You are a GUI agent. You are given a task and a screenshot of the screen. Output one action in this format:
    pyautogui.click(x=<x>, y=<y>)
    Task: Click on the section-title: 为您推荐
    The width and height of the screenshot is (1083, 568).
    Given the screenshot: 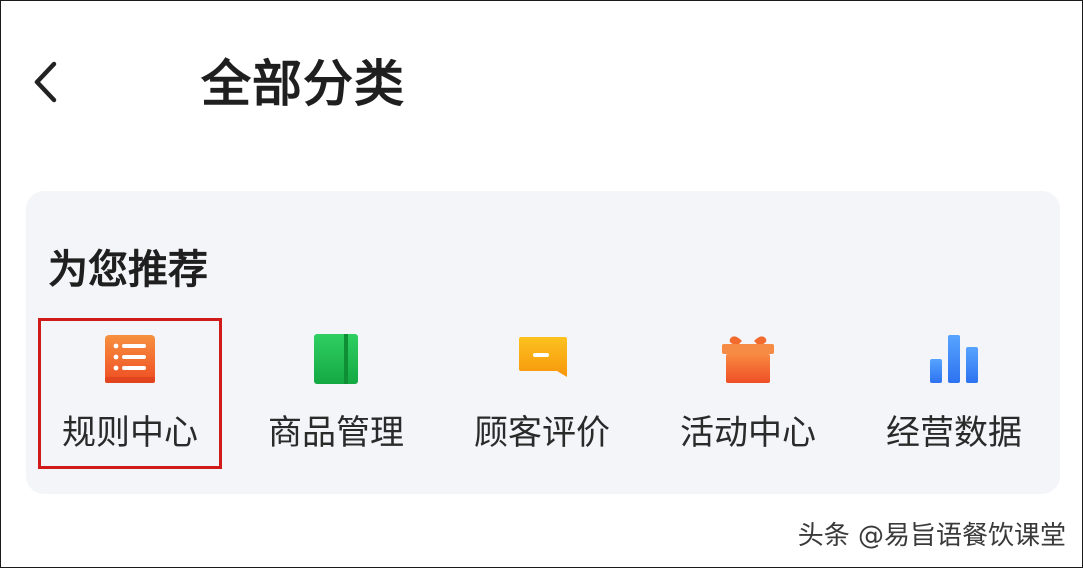 What is the action you would take?
    pyautogui.click(x=128, y=270)
    